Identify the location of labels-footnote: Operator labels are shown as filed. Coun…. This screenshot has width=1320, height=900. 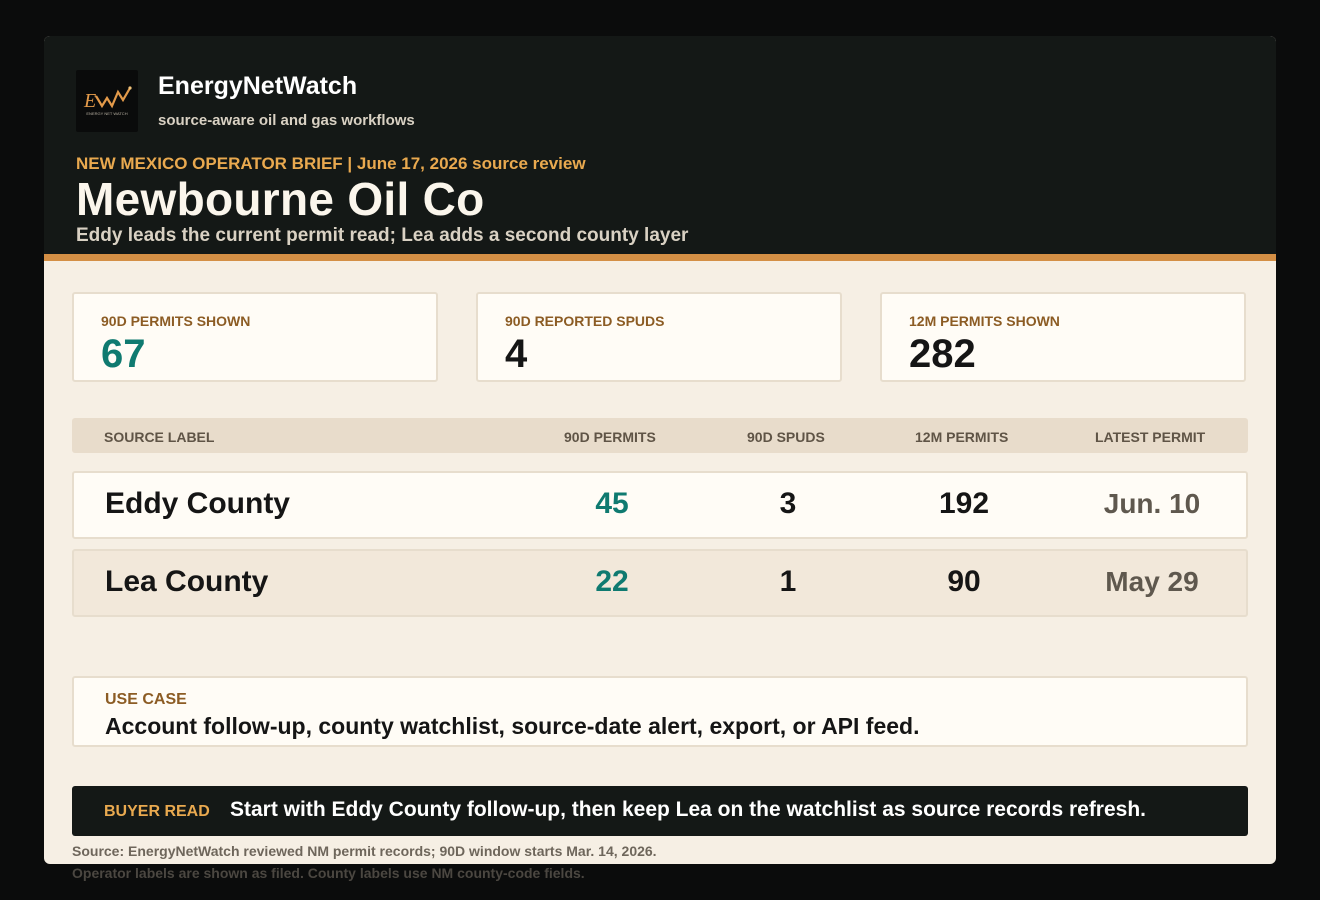
(328, 873).